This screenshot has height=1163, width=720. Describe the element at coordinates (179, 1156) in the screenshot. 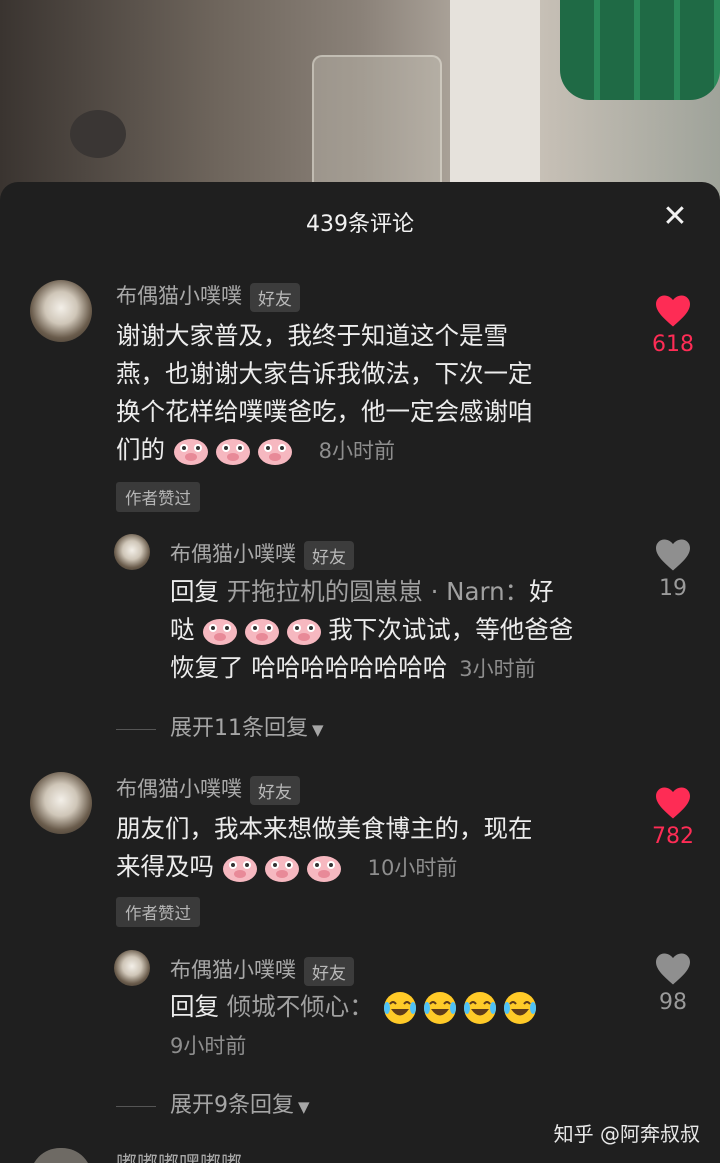

I see `comment-username: 嘟嘟嘟嘿嘟嘟` at that location.